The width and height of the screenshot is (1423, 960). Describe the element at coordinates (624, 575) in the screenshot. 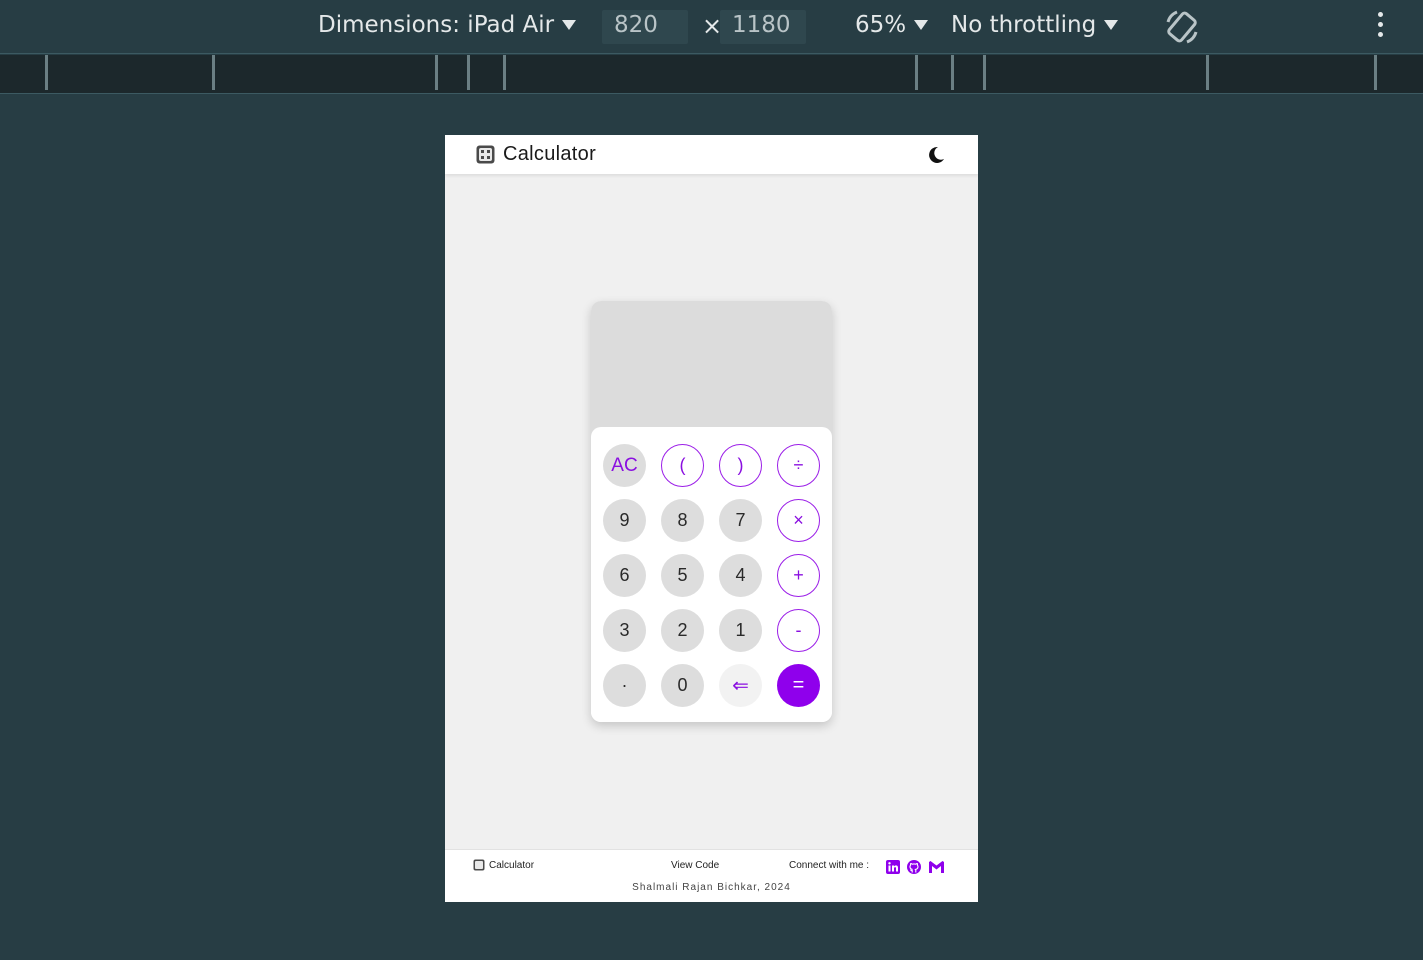

I see `digit-6-button: 6` at that location.